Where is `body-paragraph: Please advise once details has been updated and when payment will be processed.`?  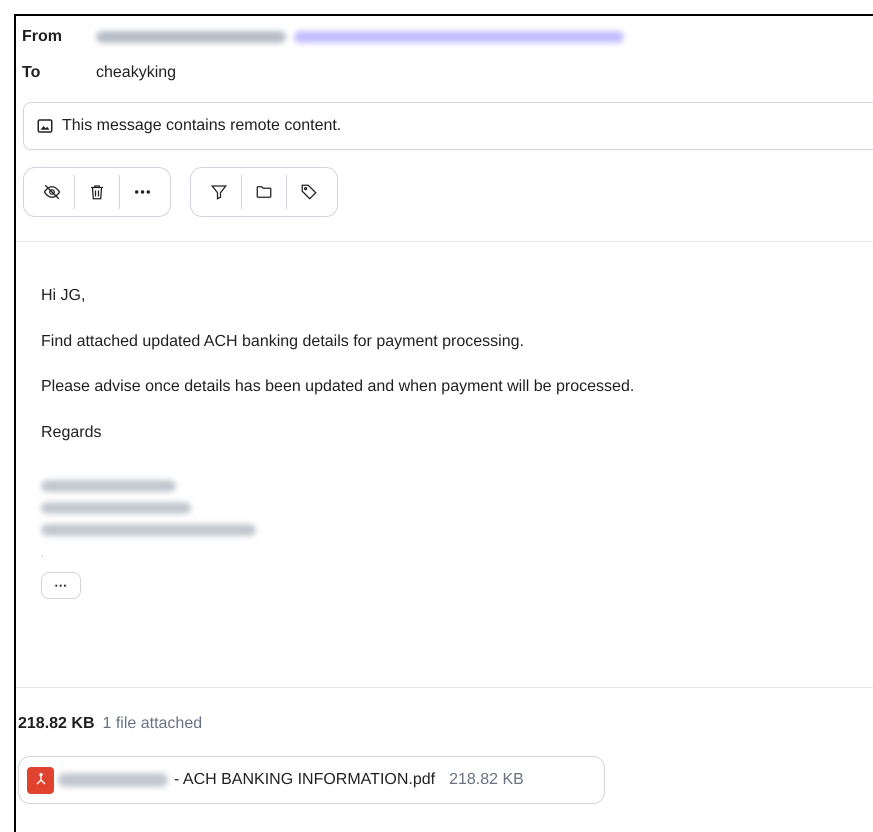 body-paragraph: Please advise once details has been updated and when payment will be processed. is located at coordinates (338, 387).